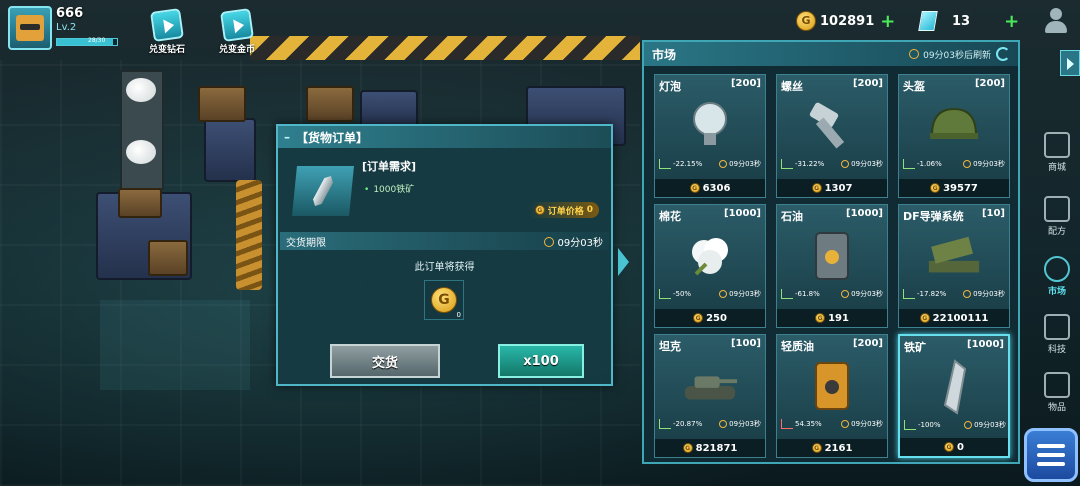 The height and width of the screenshot is (486, 1080). I want to click on gem-counter: 13 +, so click(968, 21).